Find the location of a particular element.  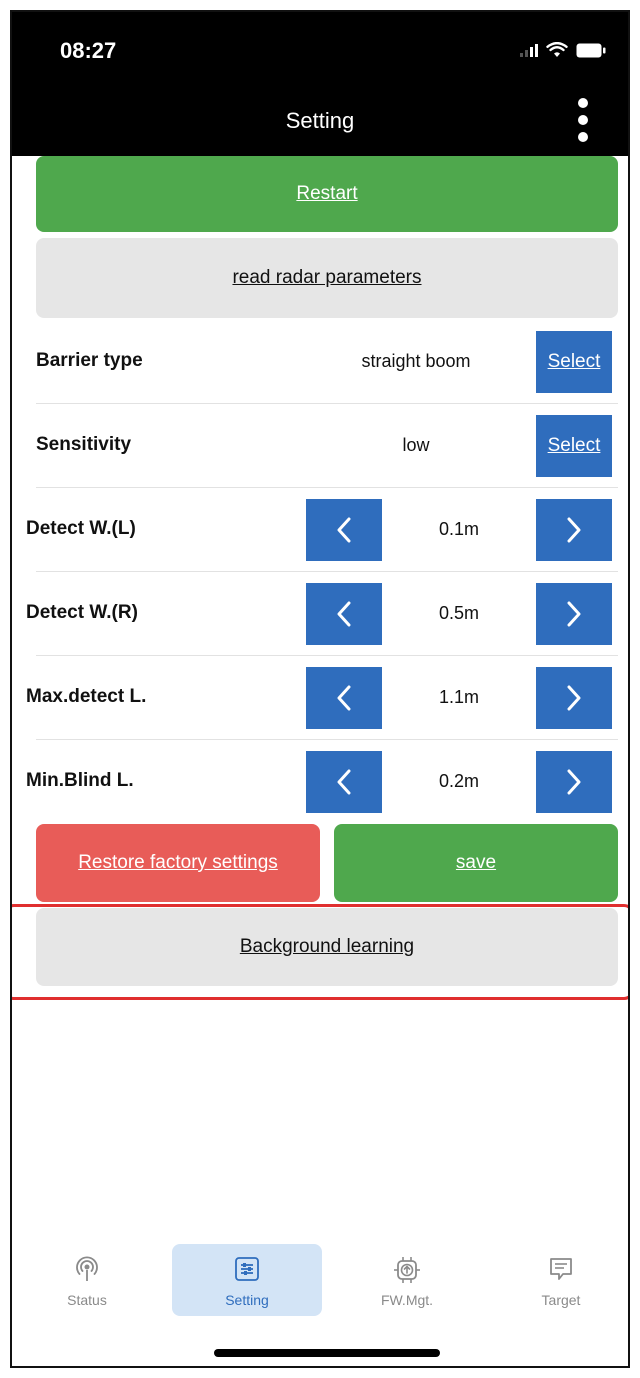

message-icon is located at coordinates (561, 1271).